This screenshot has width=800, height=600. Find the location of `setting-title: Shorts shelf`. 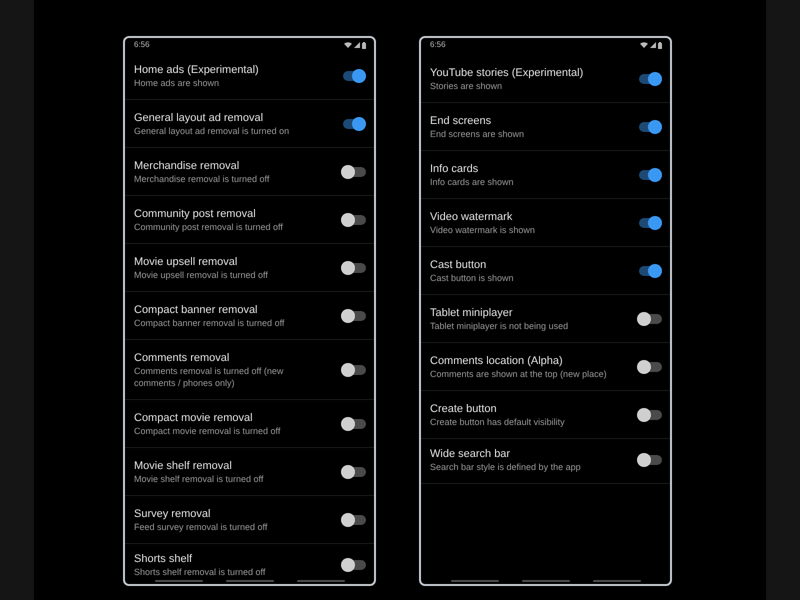

setting-title: Shorts shelf is located at coordinates (164, 559).